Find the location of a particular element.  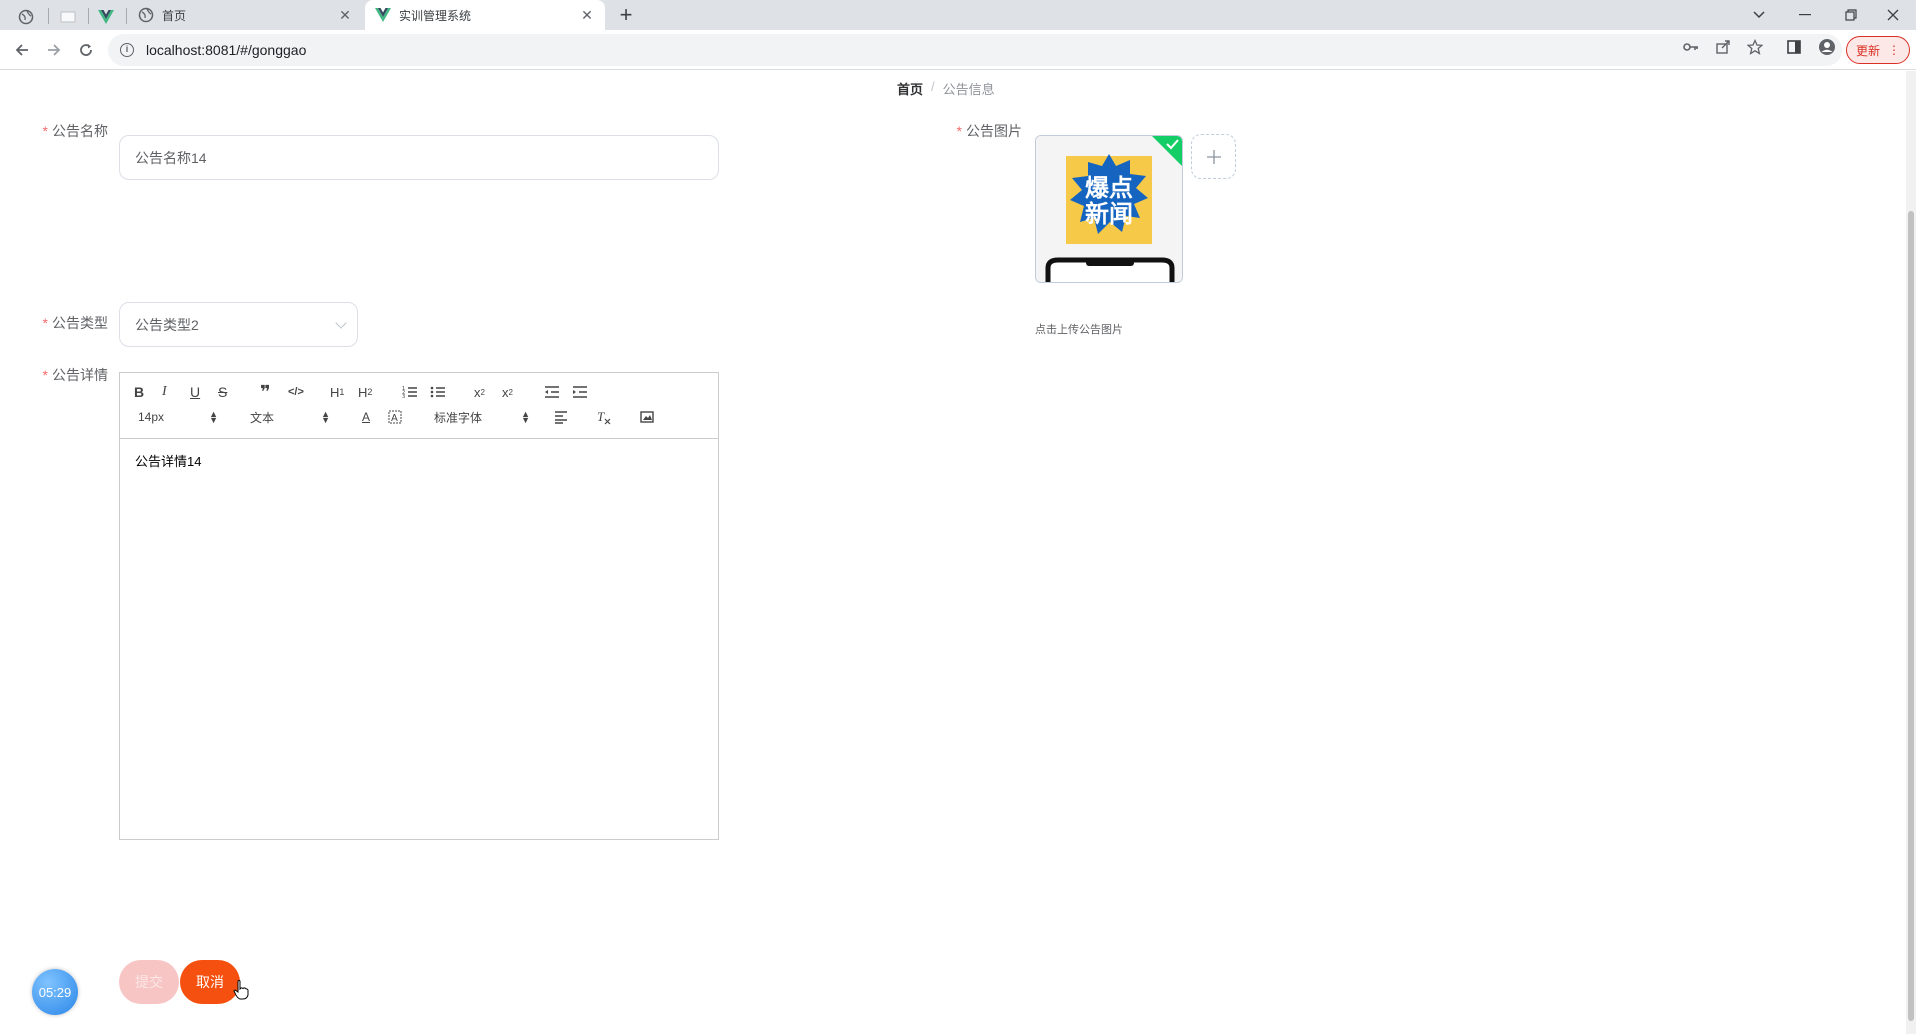

restore-icon is located at coordinates (1851, 15).